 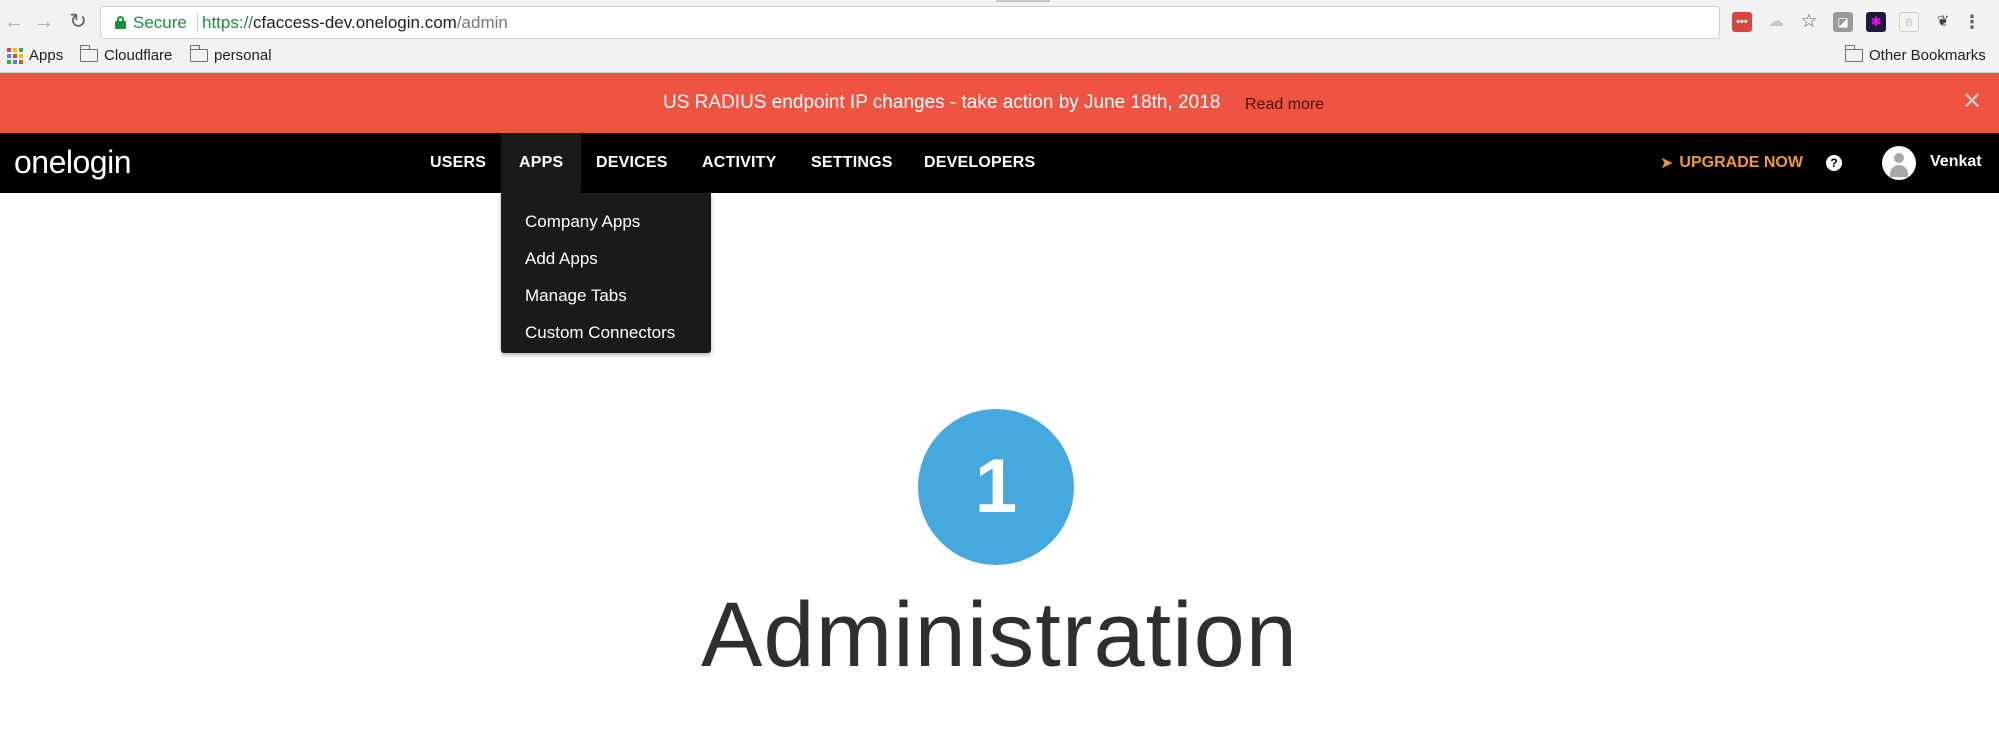 What do you see at coordinates (14, 22) in the screenshot?
I see `back-arrow-icon: ←` at bounding box center [14, 22].